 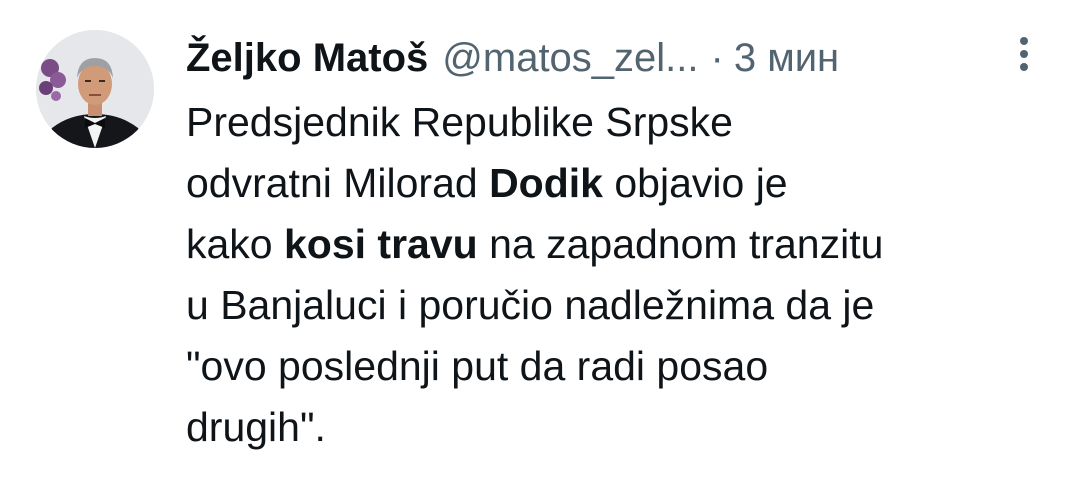 What do you see at coordinates (235, 244) in the screenshot?
I see `tweet-text-span: kako` at bounding box center [235, 244].